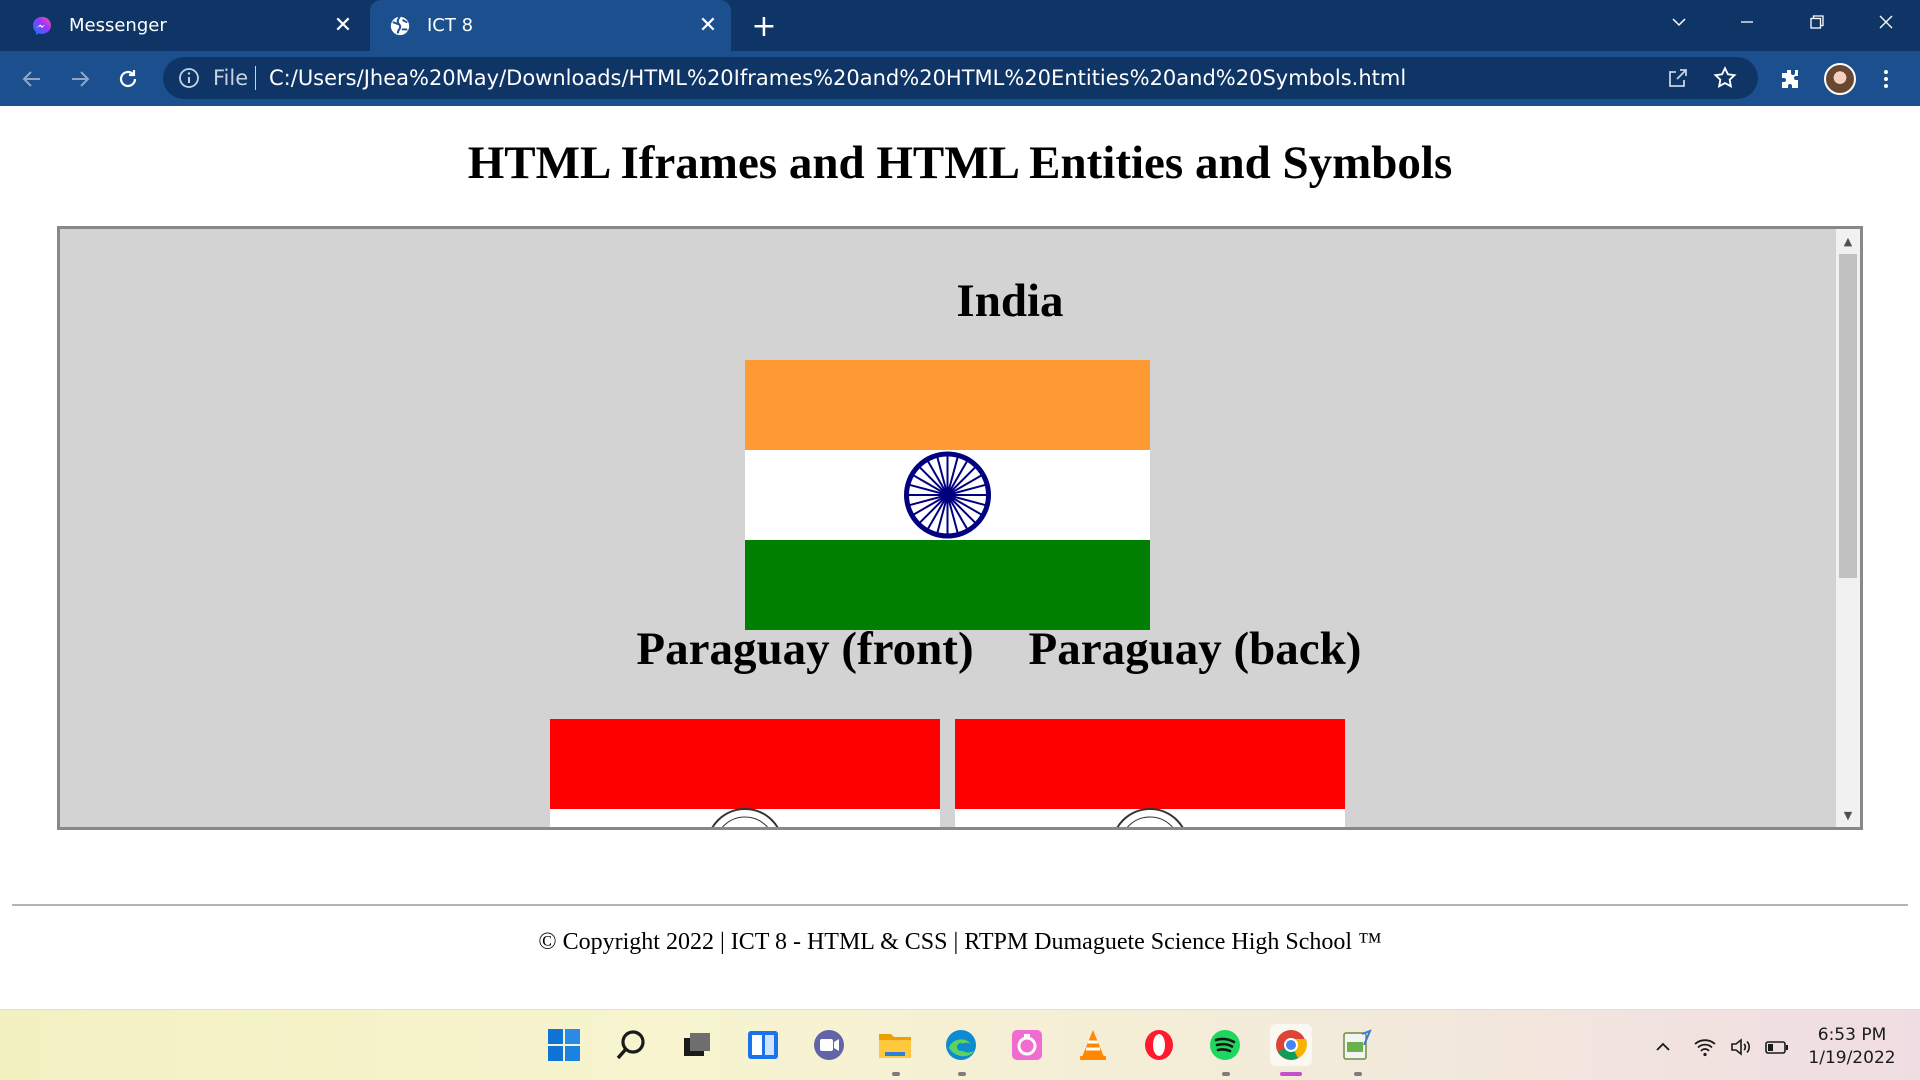 This screenshot has height=1080, width=1920. Describe the element at coordinates (1159, 1045) in the screenshot. I see `opera-icon` at that location.